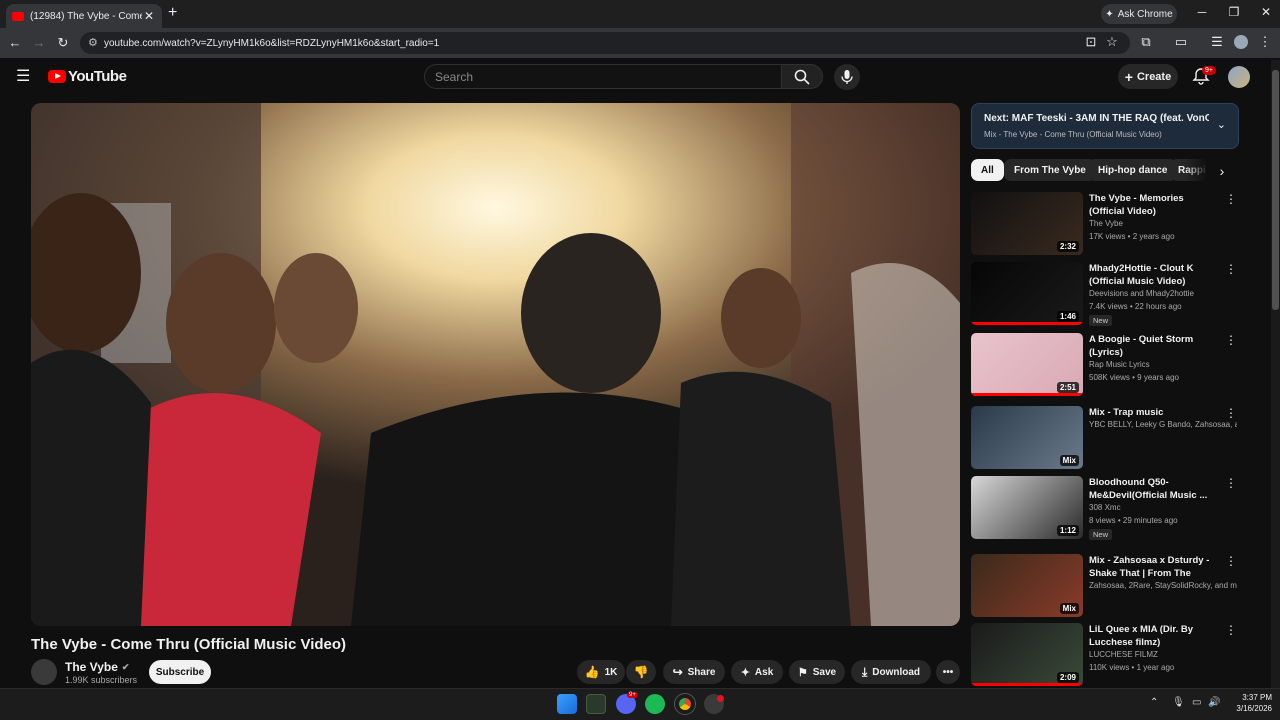 The height and width of the screenshot is (720, 1280). I want to click on video-thumbnail: 1:12, so click(1027, 507).